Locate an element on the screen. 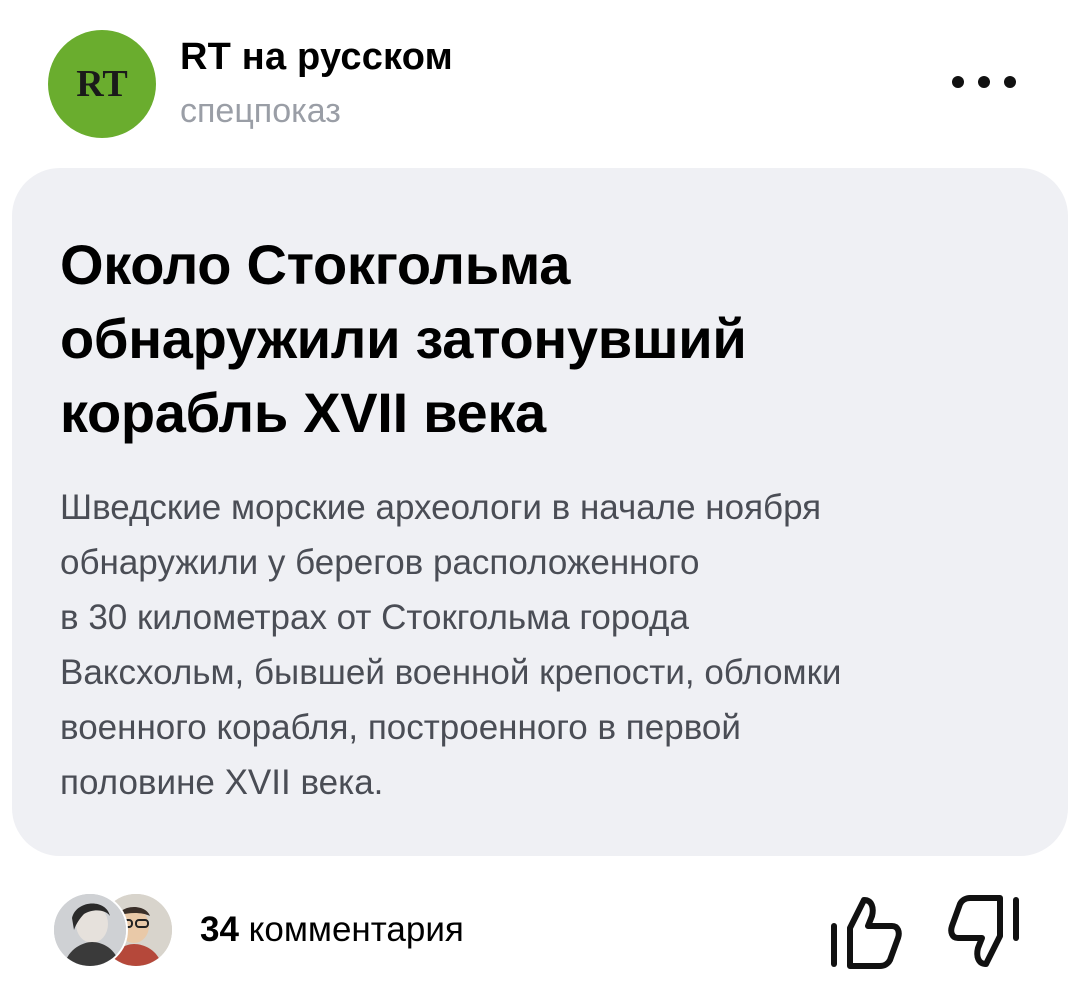  thumbs-down-icon is located at coordinates (983, 931).